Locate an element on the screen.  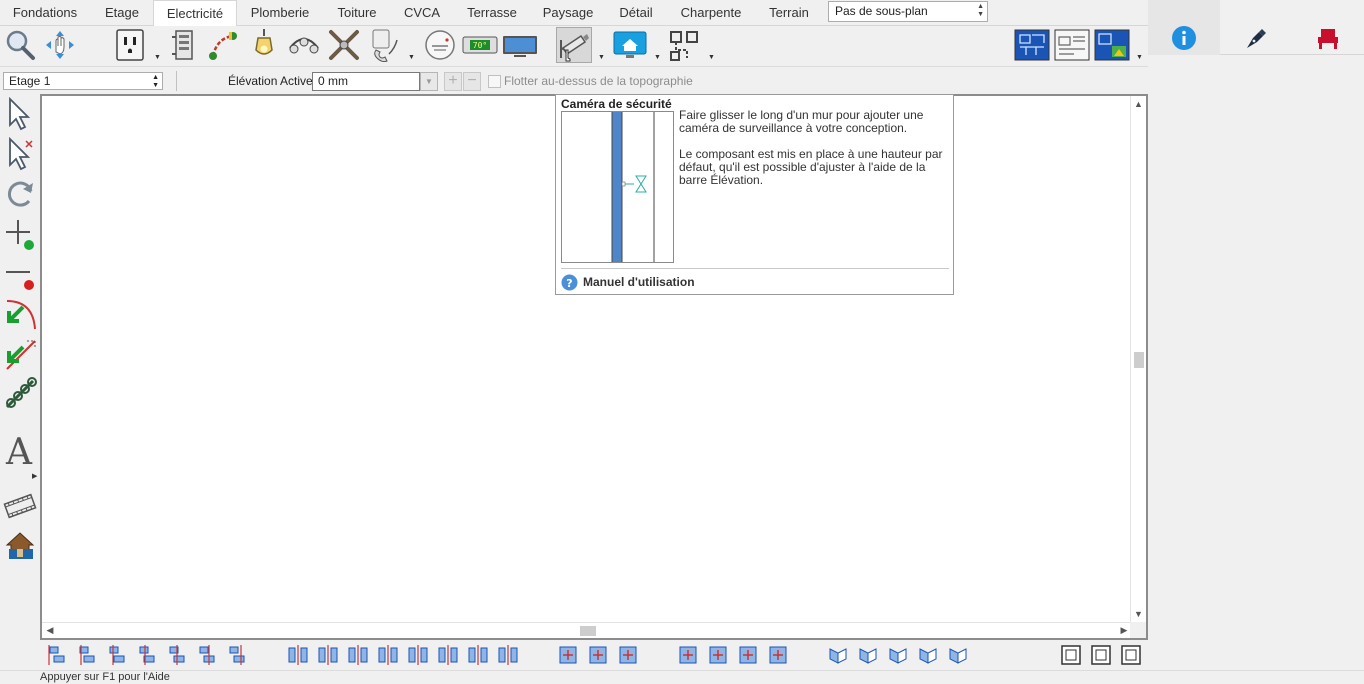
phone-icon is located at coordinates (385, 45).